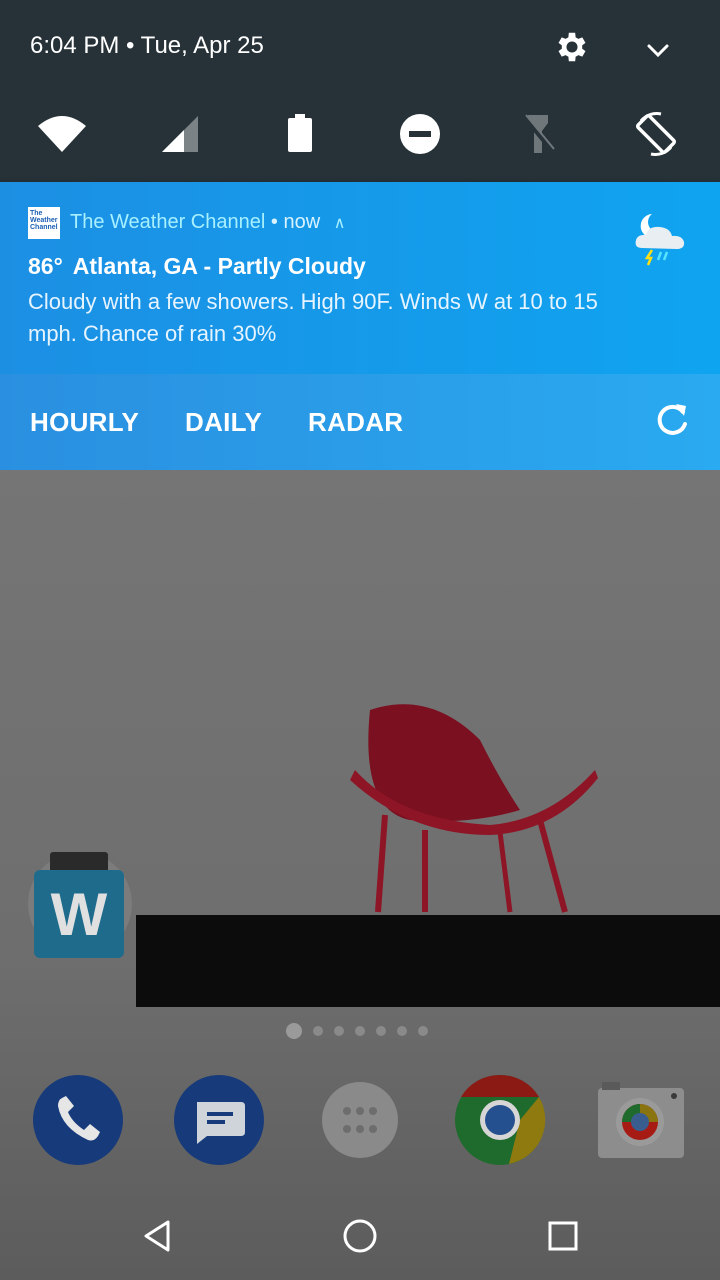 The width and height of the screenshot is (720, 1280). What do you see at coordinates (672, 420) in the screenshot?
I see `refresh-icon` at bounding box center [672, 420].